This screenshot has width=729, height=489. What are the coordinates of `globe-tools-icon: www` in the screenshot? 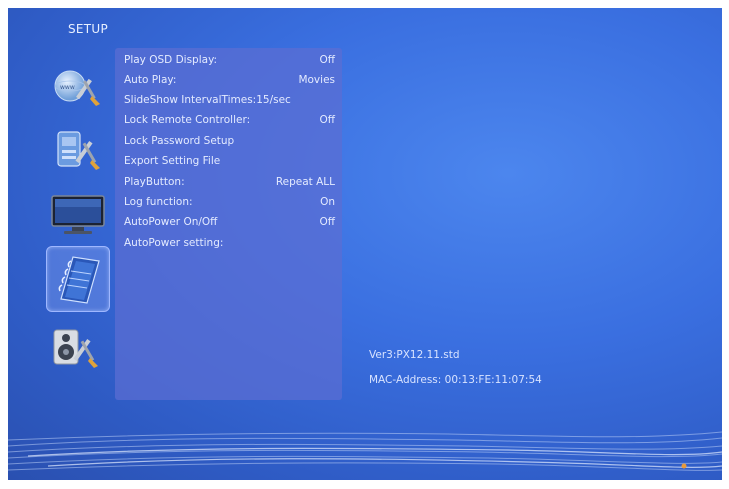 It's located at (77, 88).